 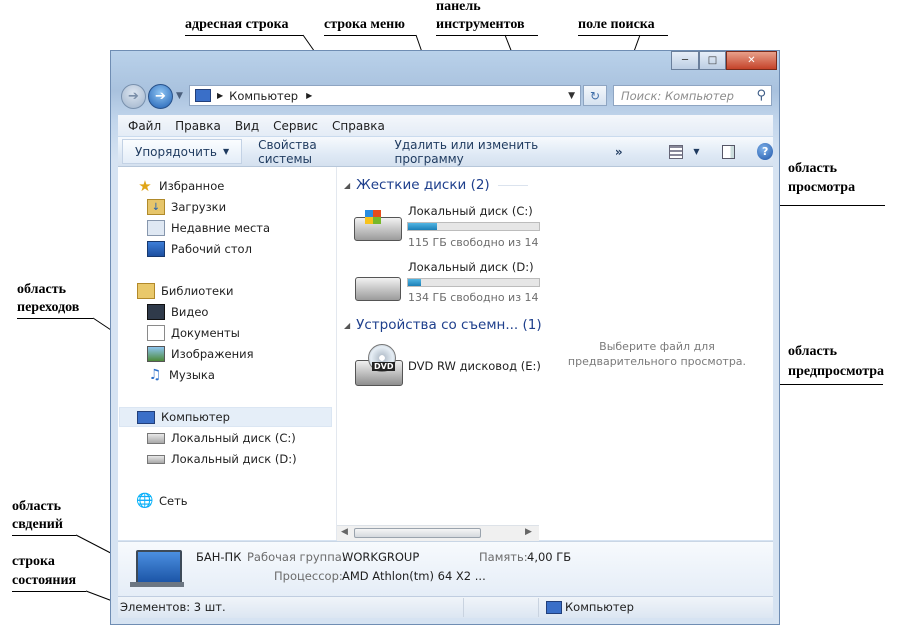 I want to click on refresh-button: ↻, so click(x=595, y=95).